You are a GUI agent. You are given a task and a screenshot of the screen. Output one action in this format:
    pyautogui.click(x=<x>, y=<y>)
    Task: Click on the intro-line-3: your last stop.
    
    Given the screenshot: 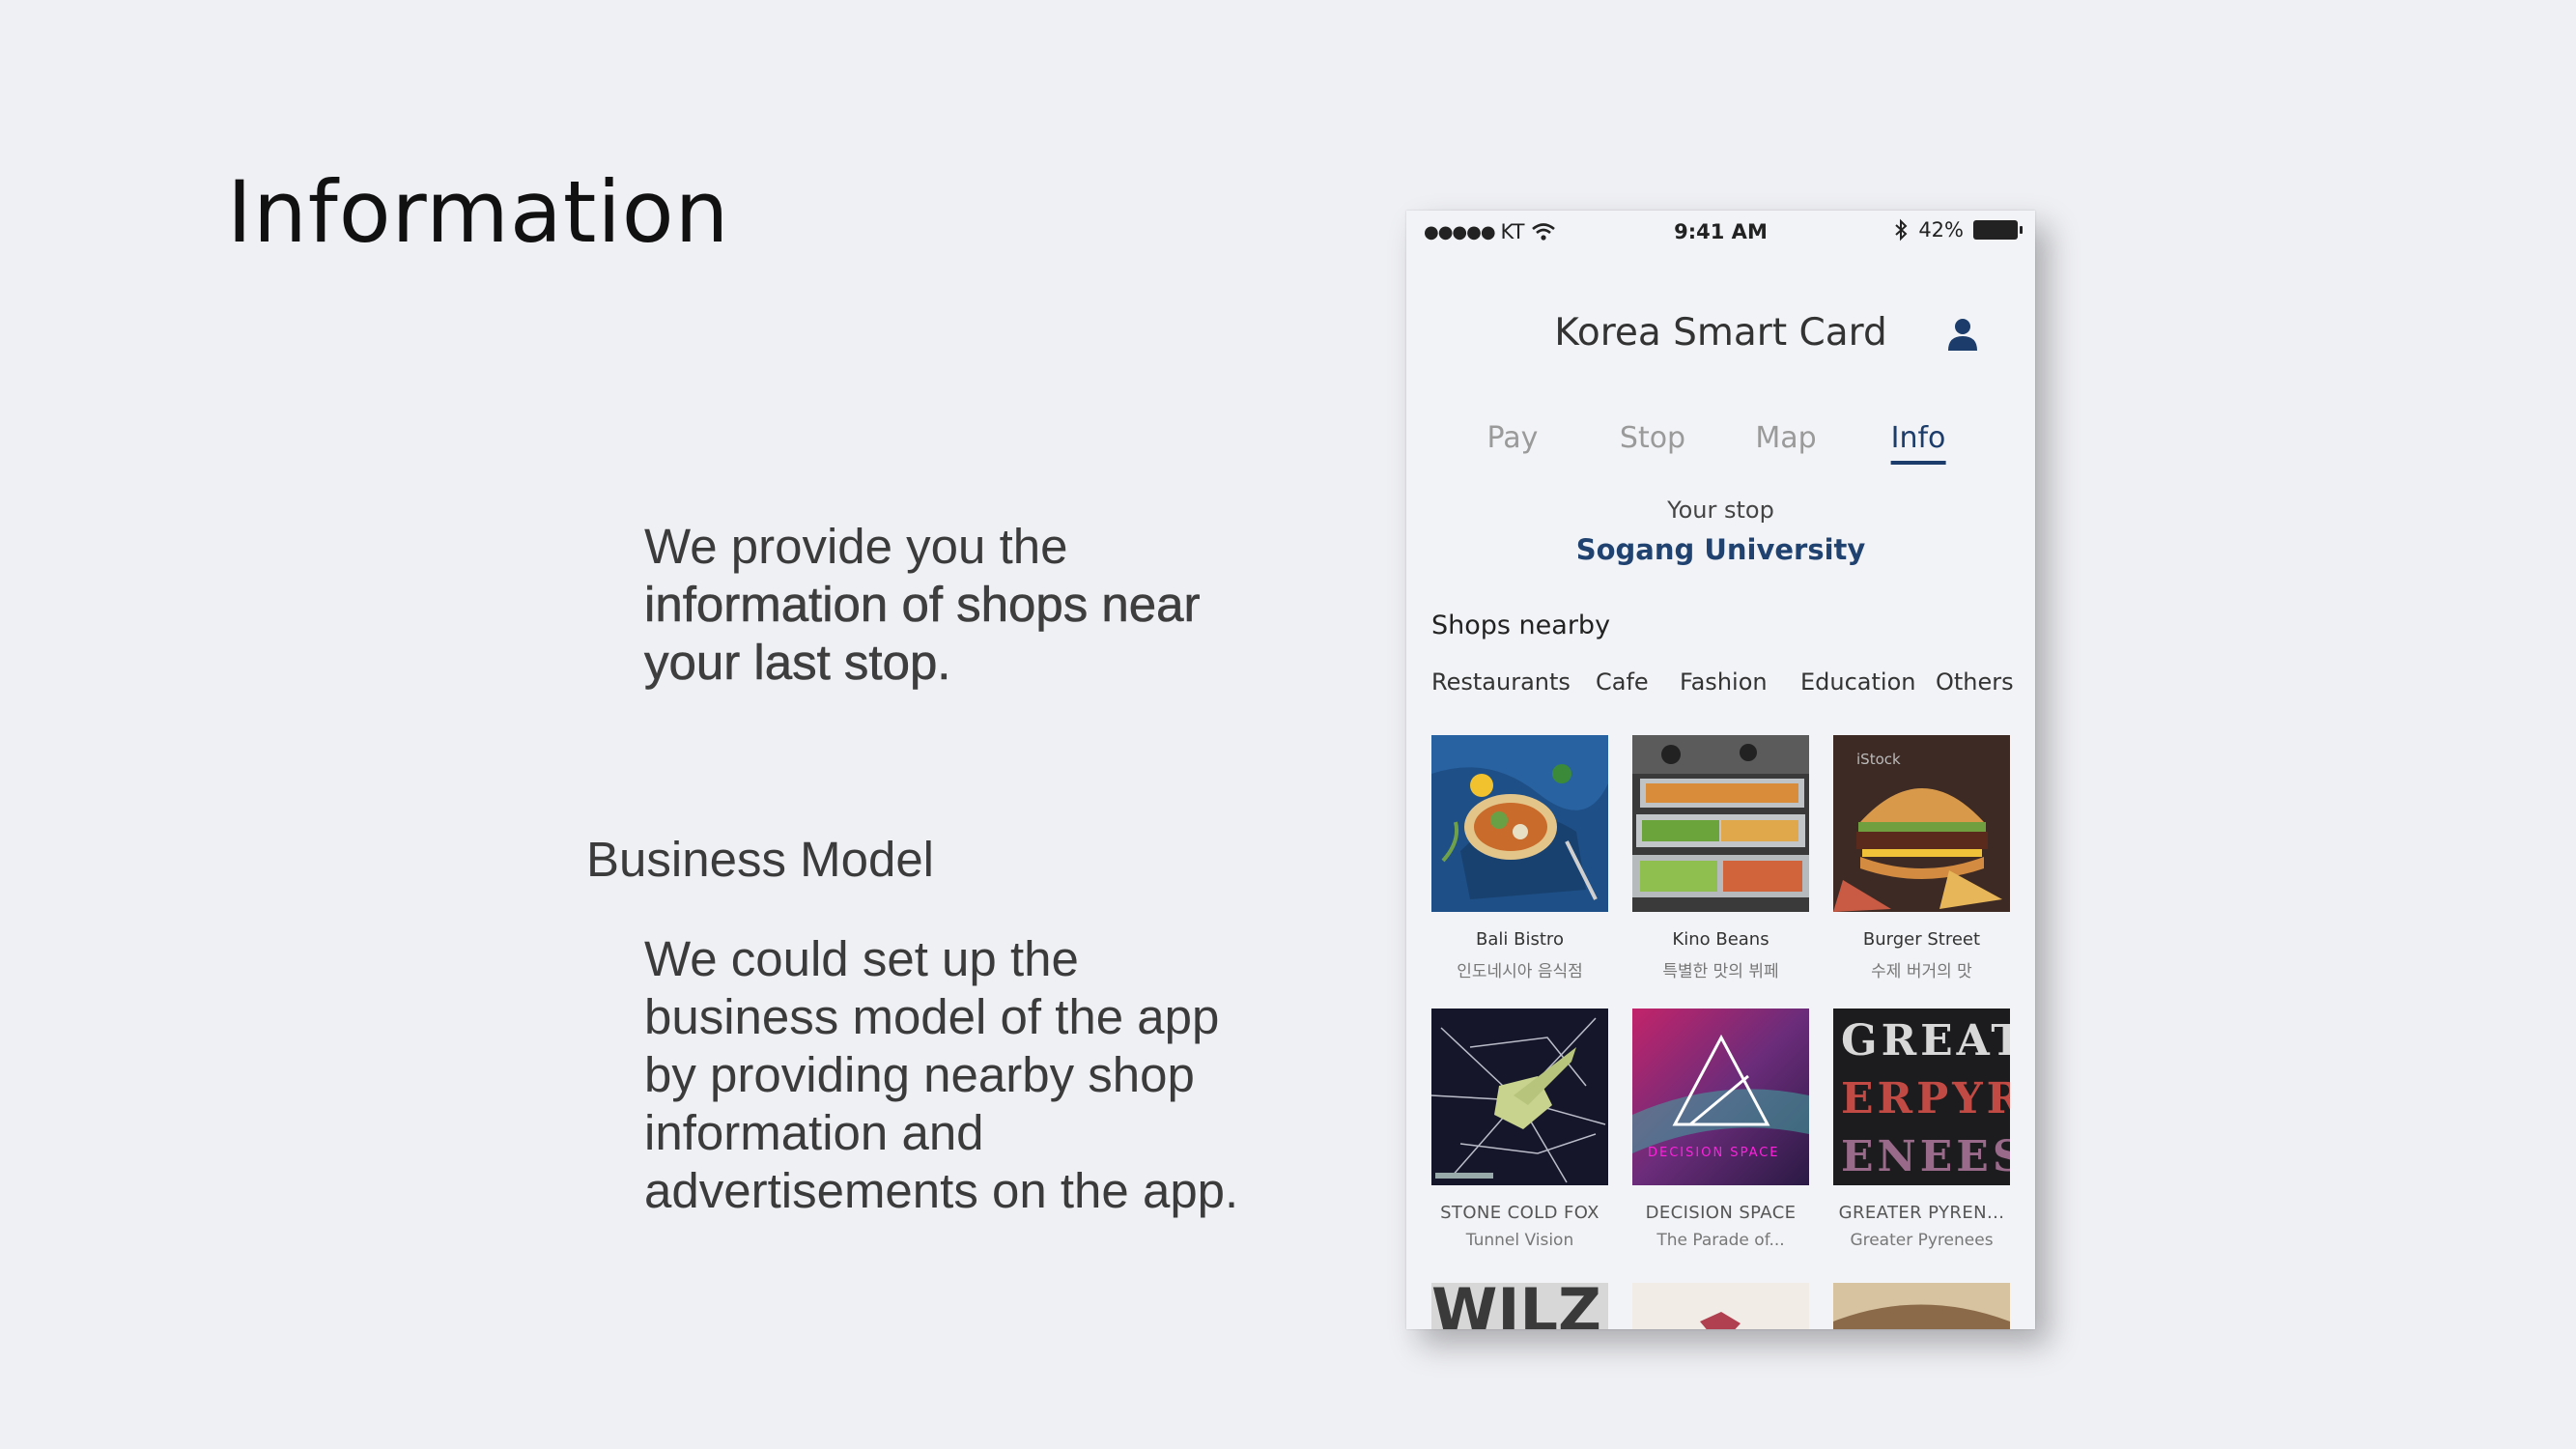 What is the action you would take?
    pyautogui.click(x=797, y=663)
    